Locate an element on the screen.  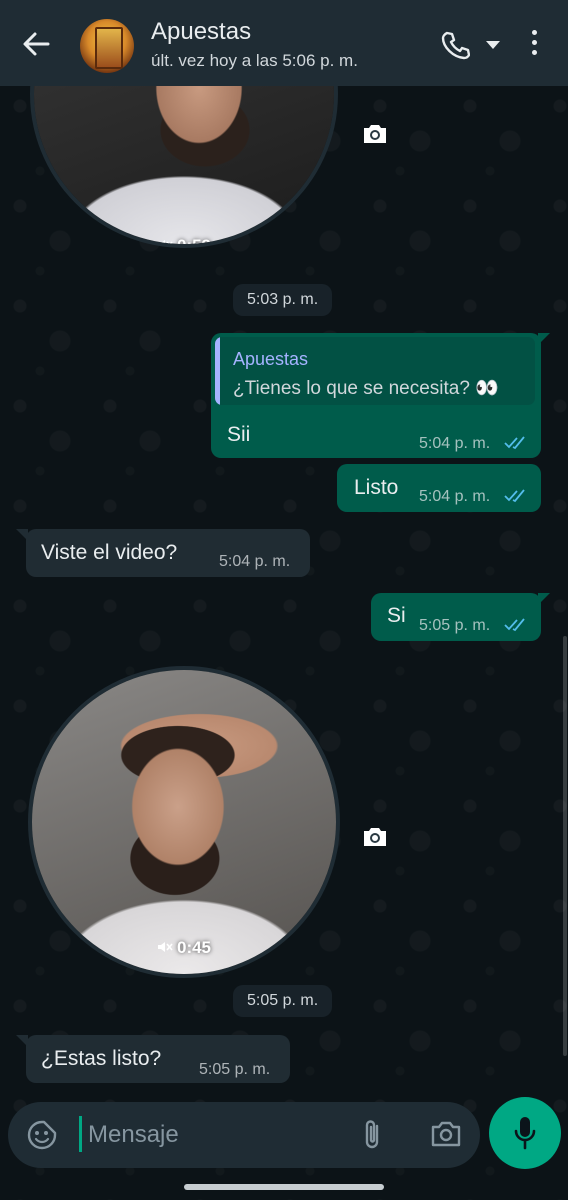
video-timestamp: 5:03 p. m. is located at coordinates (283, 300).